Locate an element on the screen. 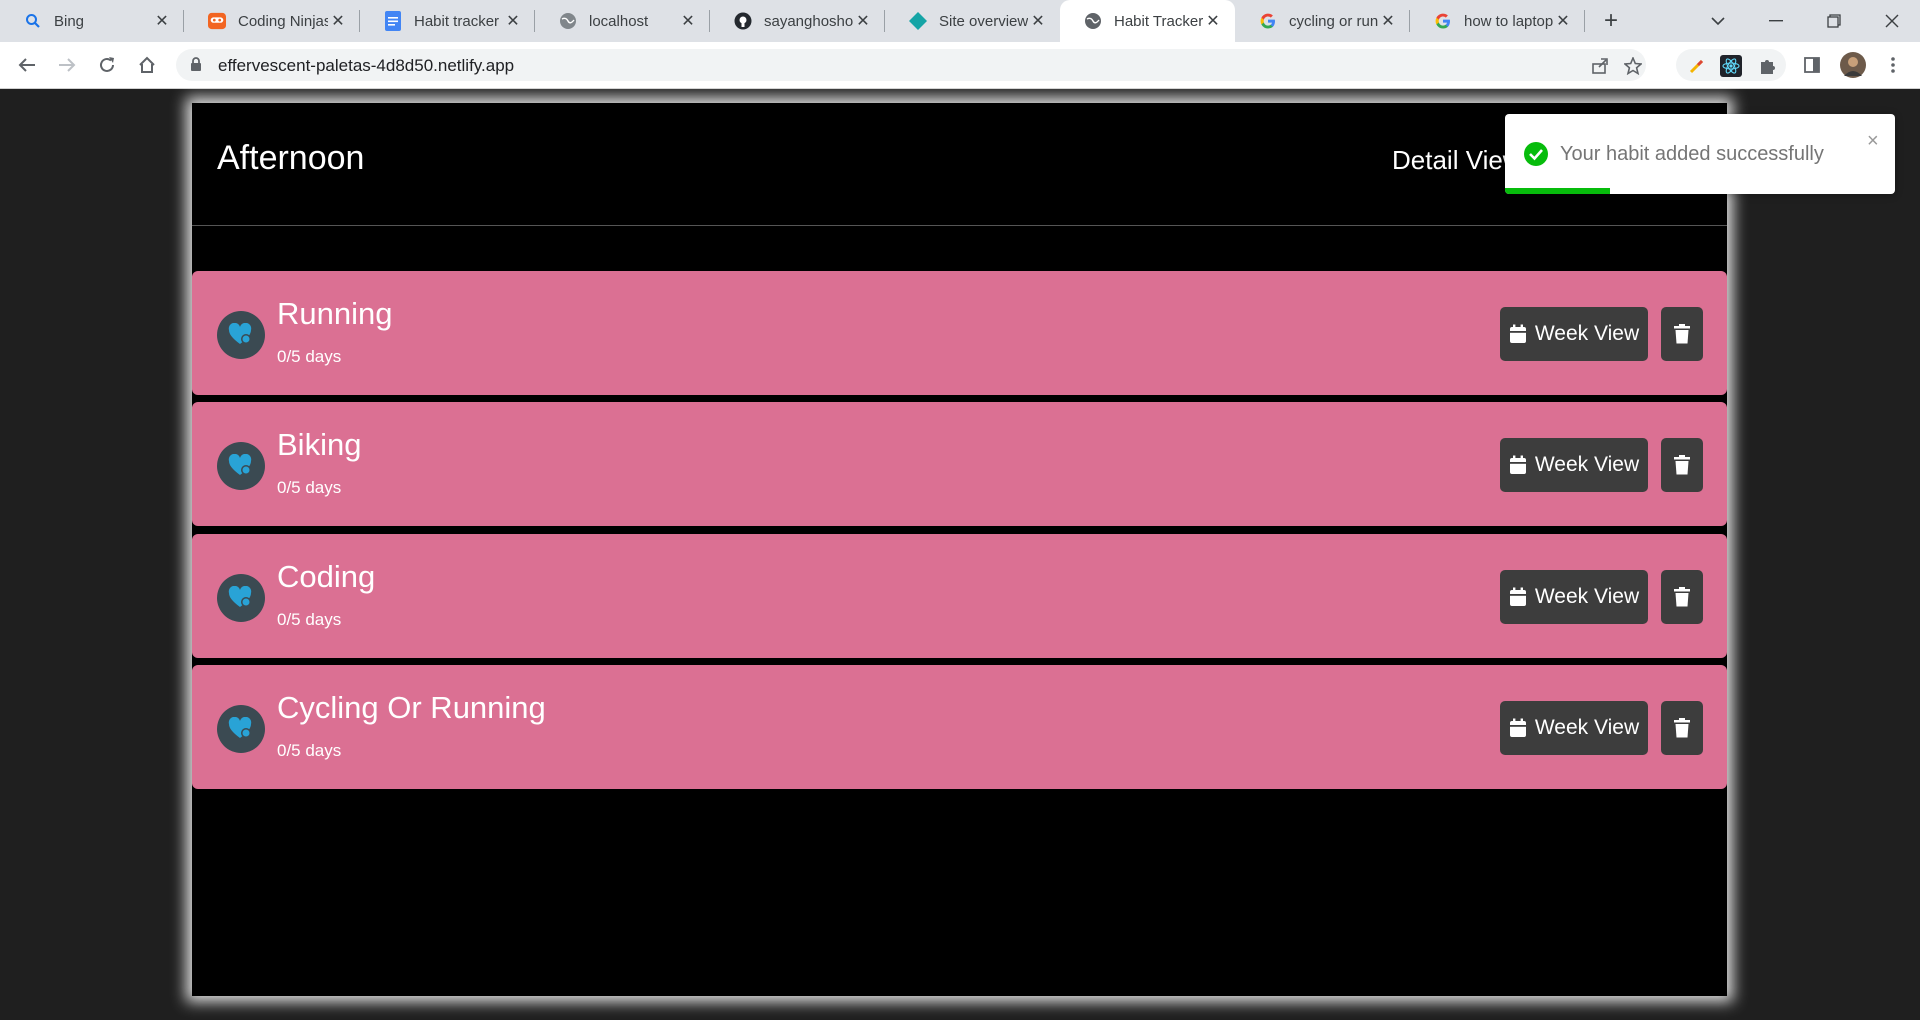  back-arrow-icon is located at coordinates (27, 65).